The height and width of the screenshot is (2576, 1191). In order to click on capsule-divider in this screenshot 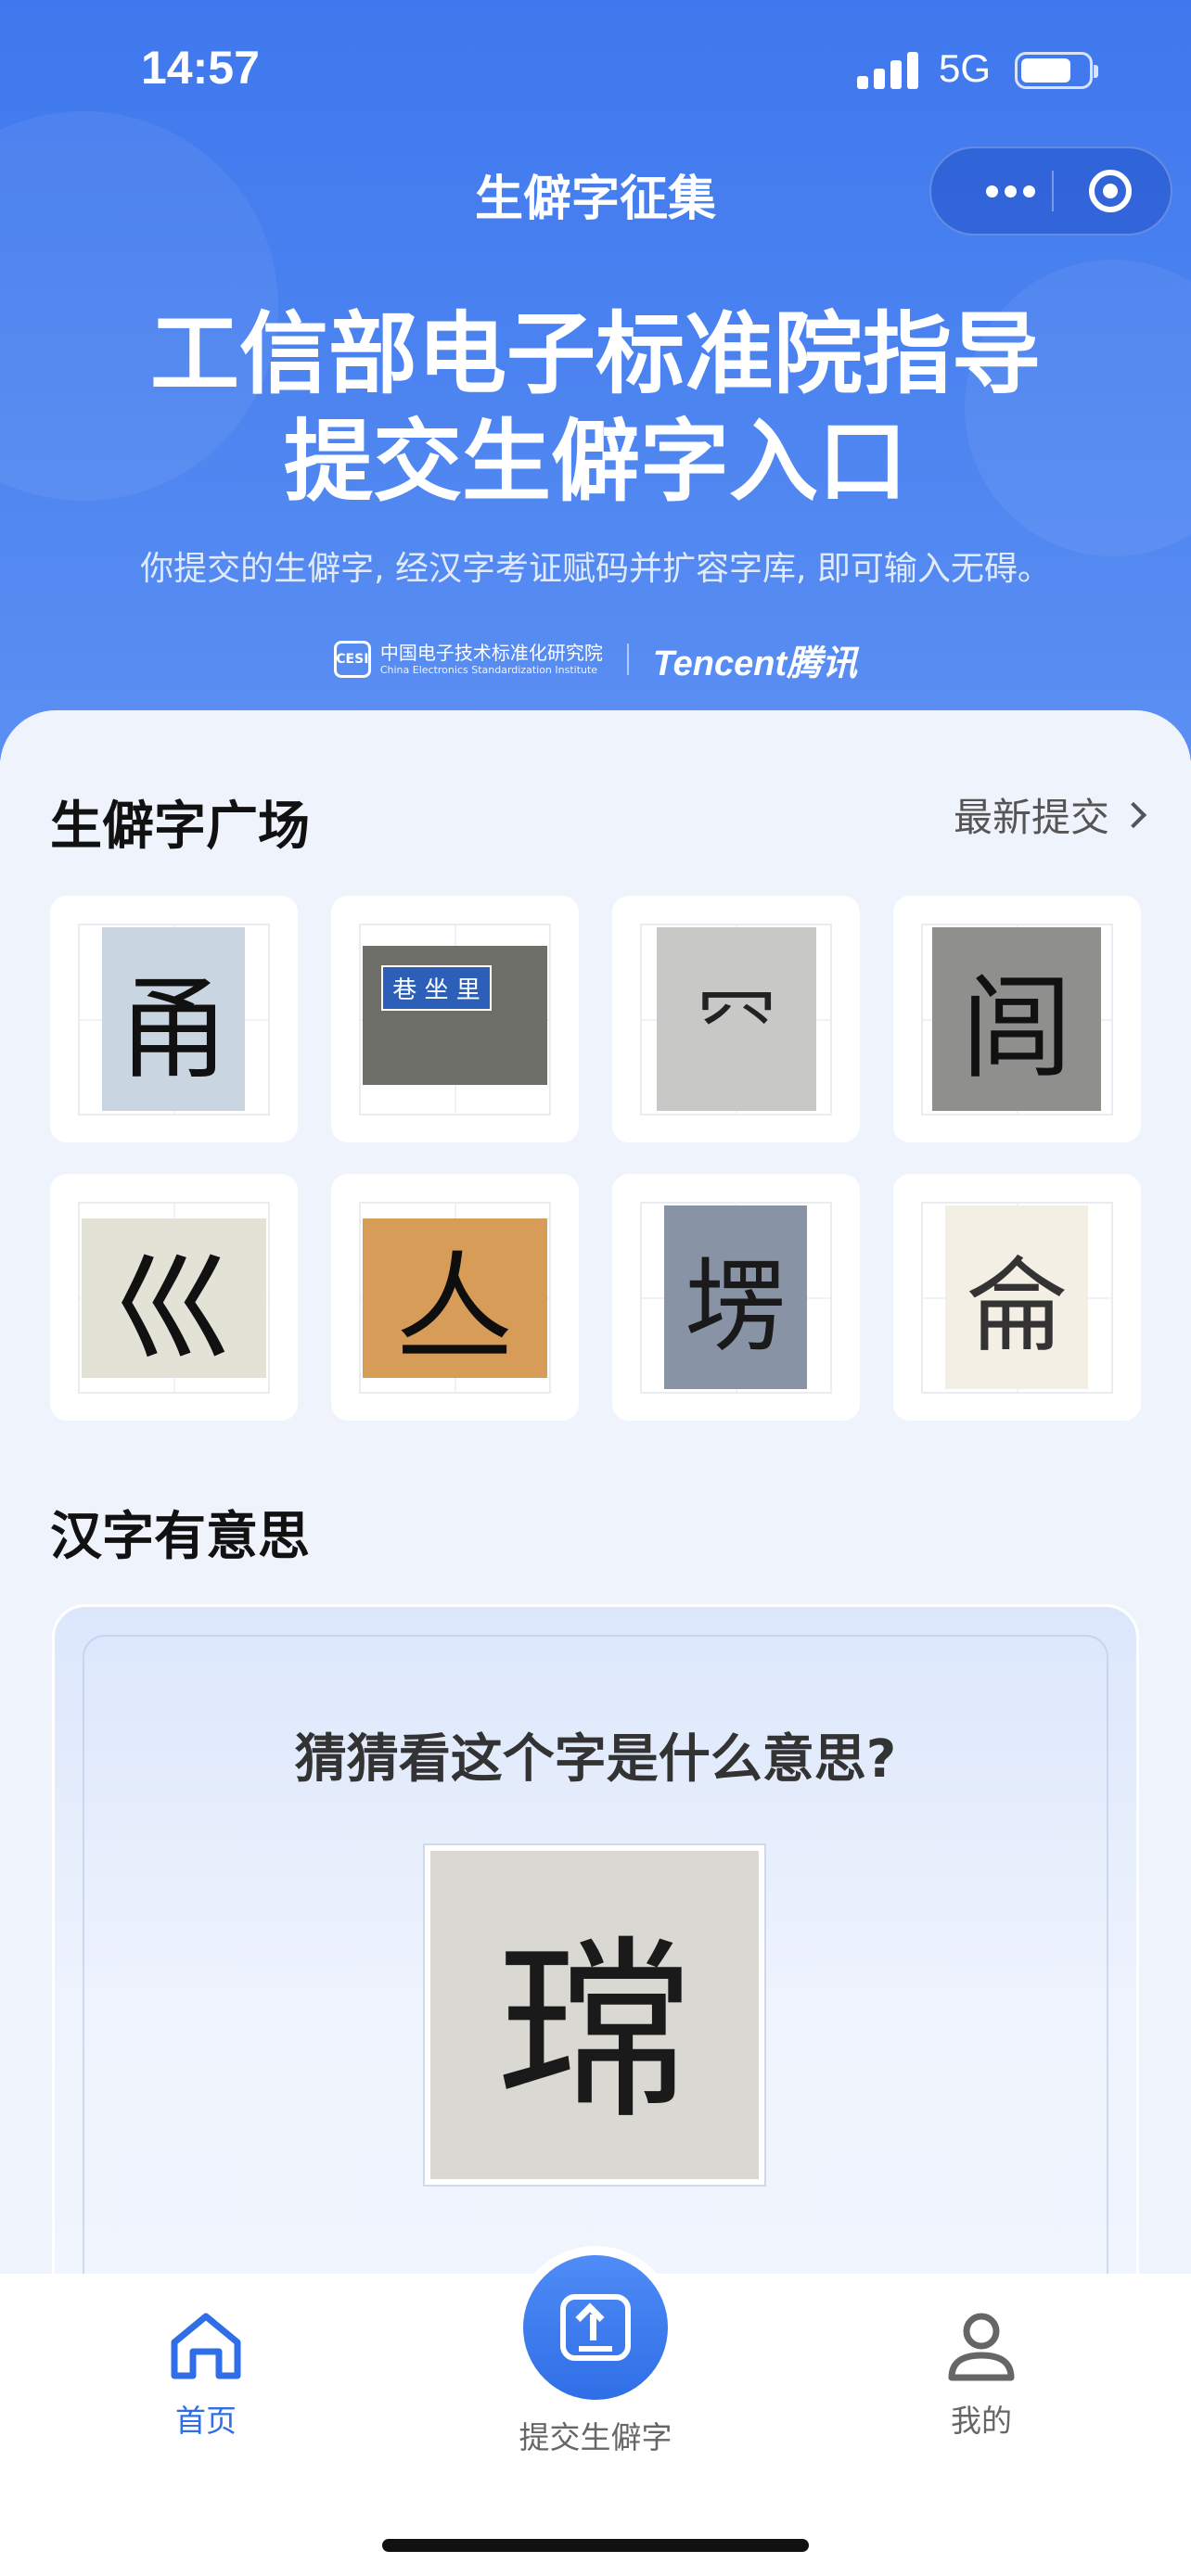, I will do `click(1053, 191)`.